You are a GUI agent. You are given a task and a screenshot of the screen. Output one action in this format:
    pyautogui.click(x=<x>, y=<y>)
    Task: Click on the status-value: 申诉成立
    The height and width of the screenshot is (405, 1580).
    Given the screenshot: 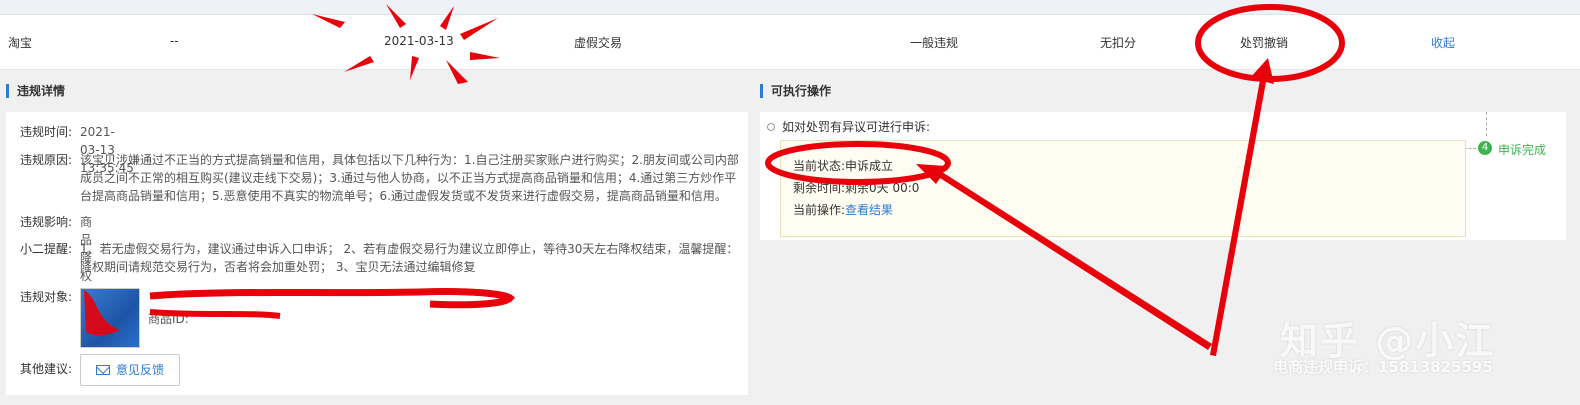 What is the action you would take?
    pyautogui.click(x=869, y=166)
    